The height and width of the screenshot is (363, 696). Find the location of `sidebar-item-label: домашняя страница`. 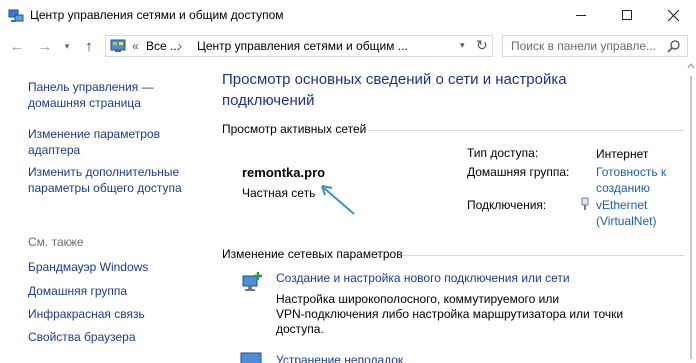

sidebar-item-label: домашняя страница is located at coordinates (84, 103).